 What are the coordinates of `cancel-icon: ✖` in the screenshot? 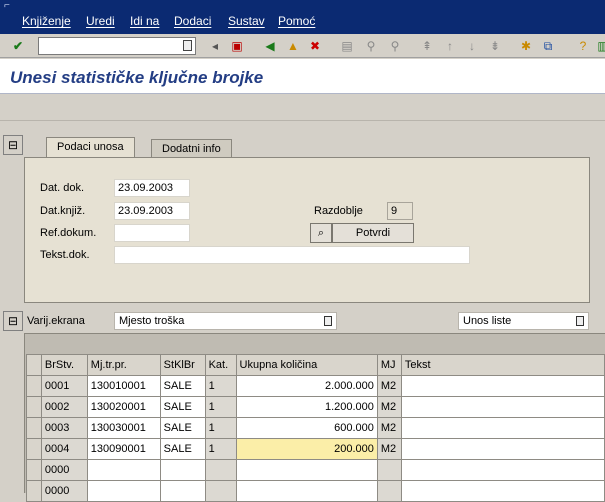 It's located at (315, 46).